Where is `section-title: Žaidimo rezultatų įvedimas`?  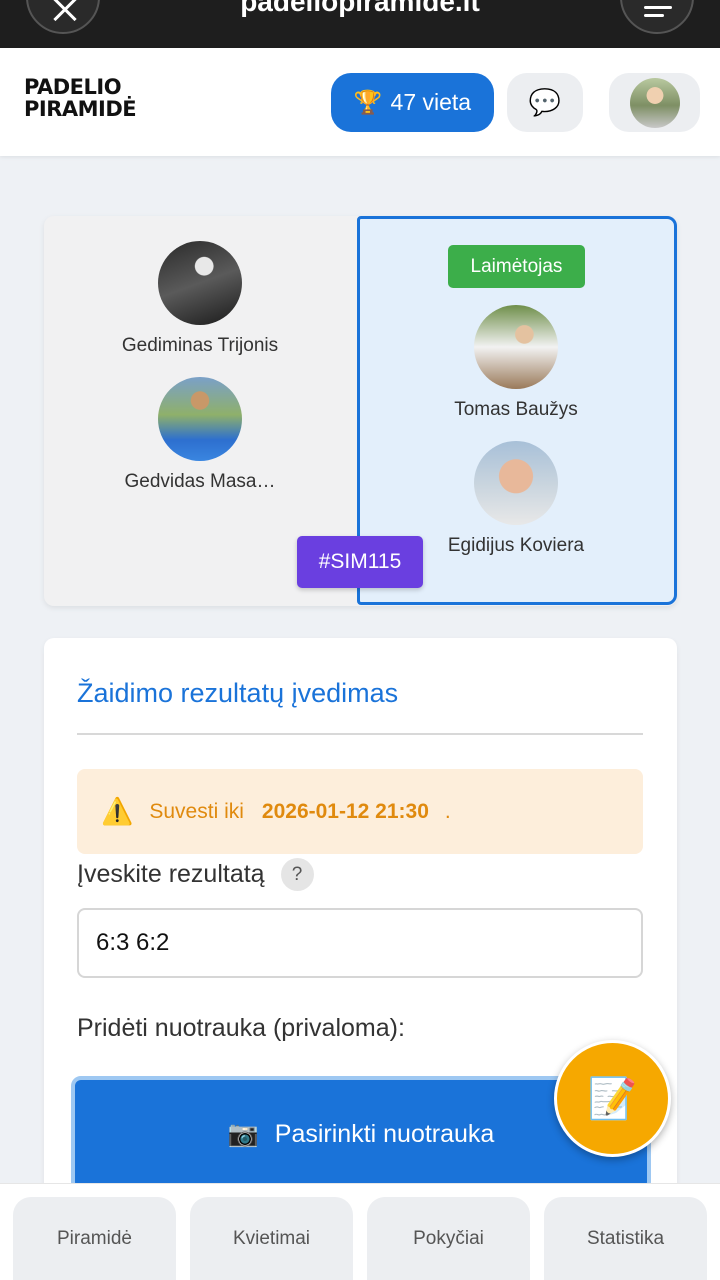
section-title: Žaidimo rezultatų įvedimas is located at coordinates (238, 693).